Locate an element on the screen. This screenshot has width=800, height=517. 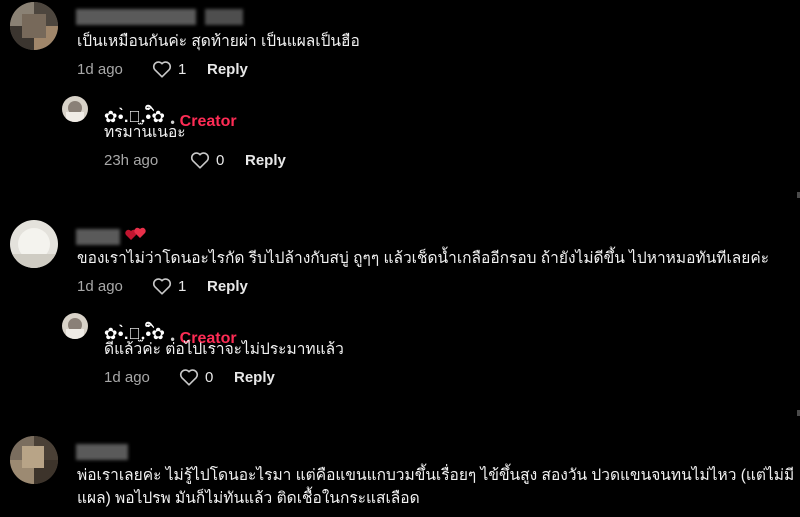
creator-badge: Creator is located at coordinates (208, 121).